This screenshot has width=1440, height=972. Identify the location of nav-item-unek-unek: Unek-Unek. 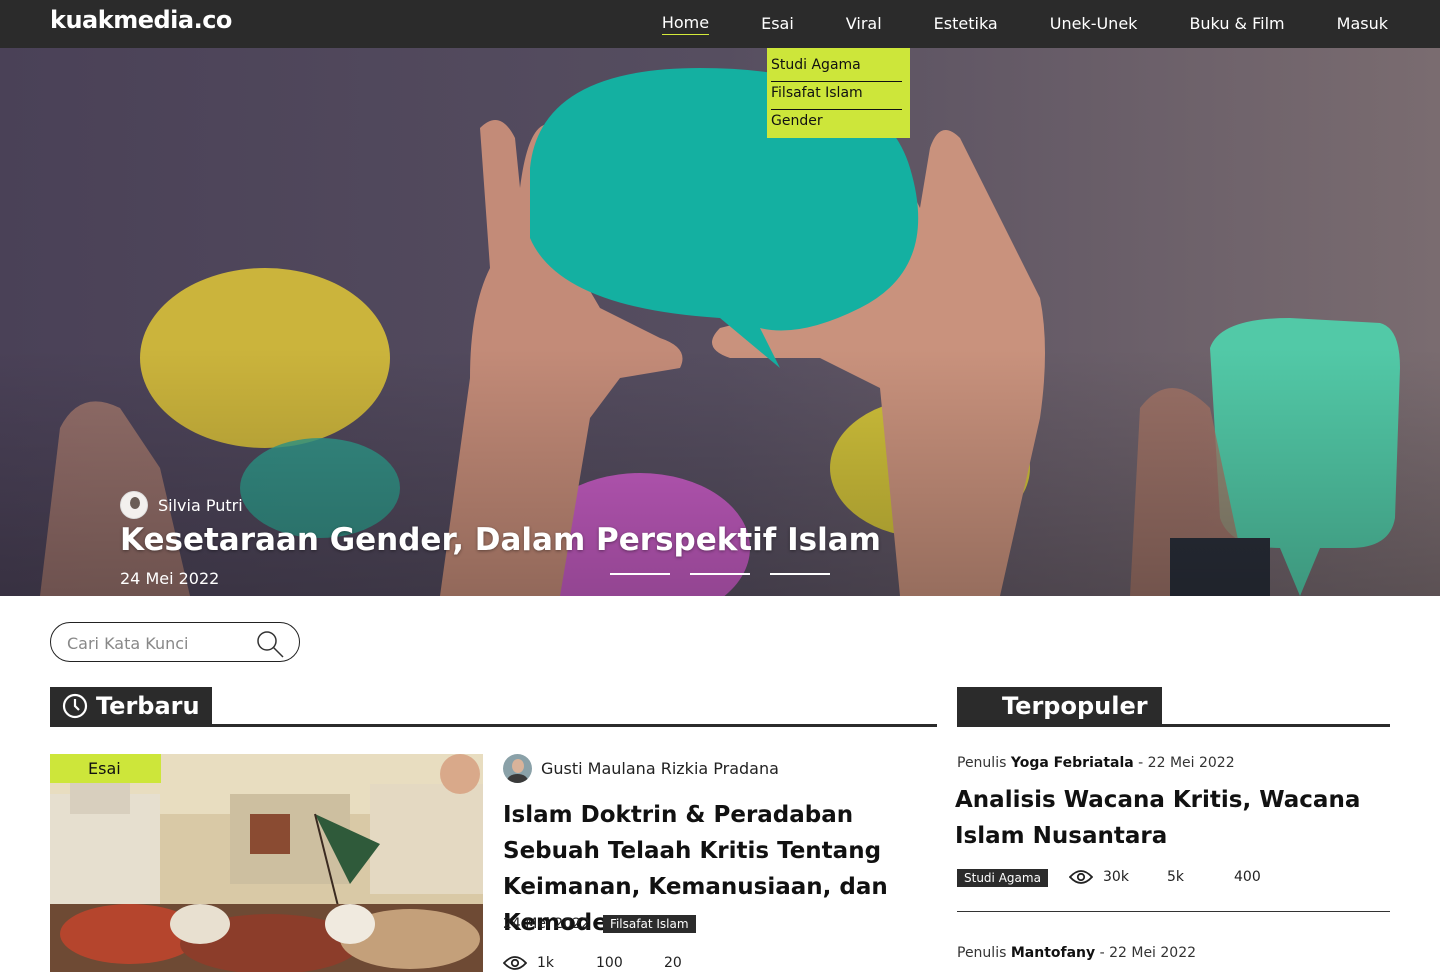
(1094, 24).